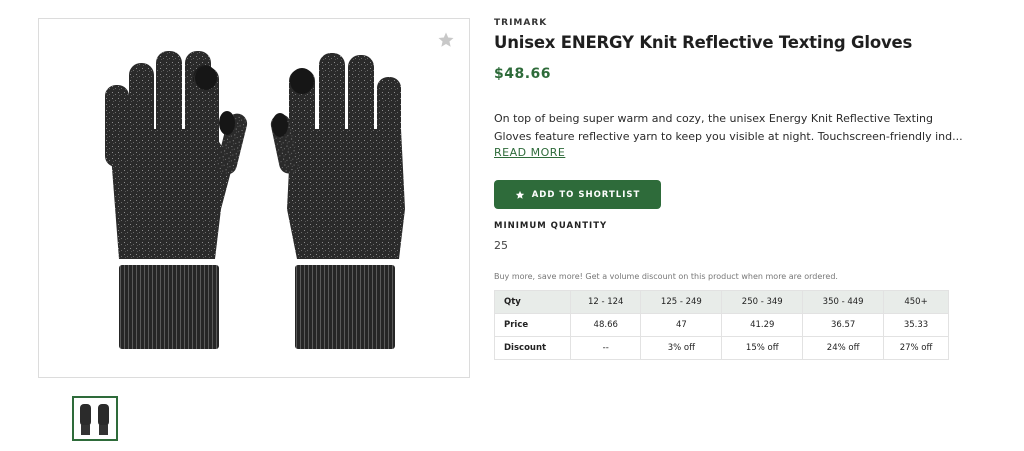 The height and width of the screenshot is (451, 1024). Describe the element at coordinates (681, 325) in the screenshot. I see `table-cell: 47` at that location.